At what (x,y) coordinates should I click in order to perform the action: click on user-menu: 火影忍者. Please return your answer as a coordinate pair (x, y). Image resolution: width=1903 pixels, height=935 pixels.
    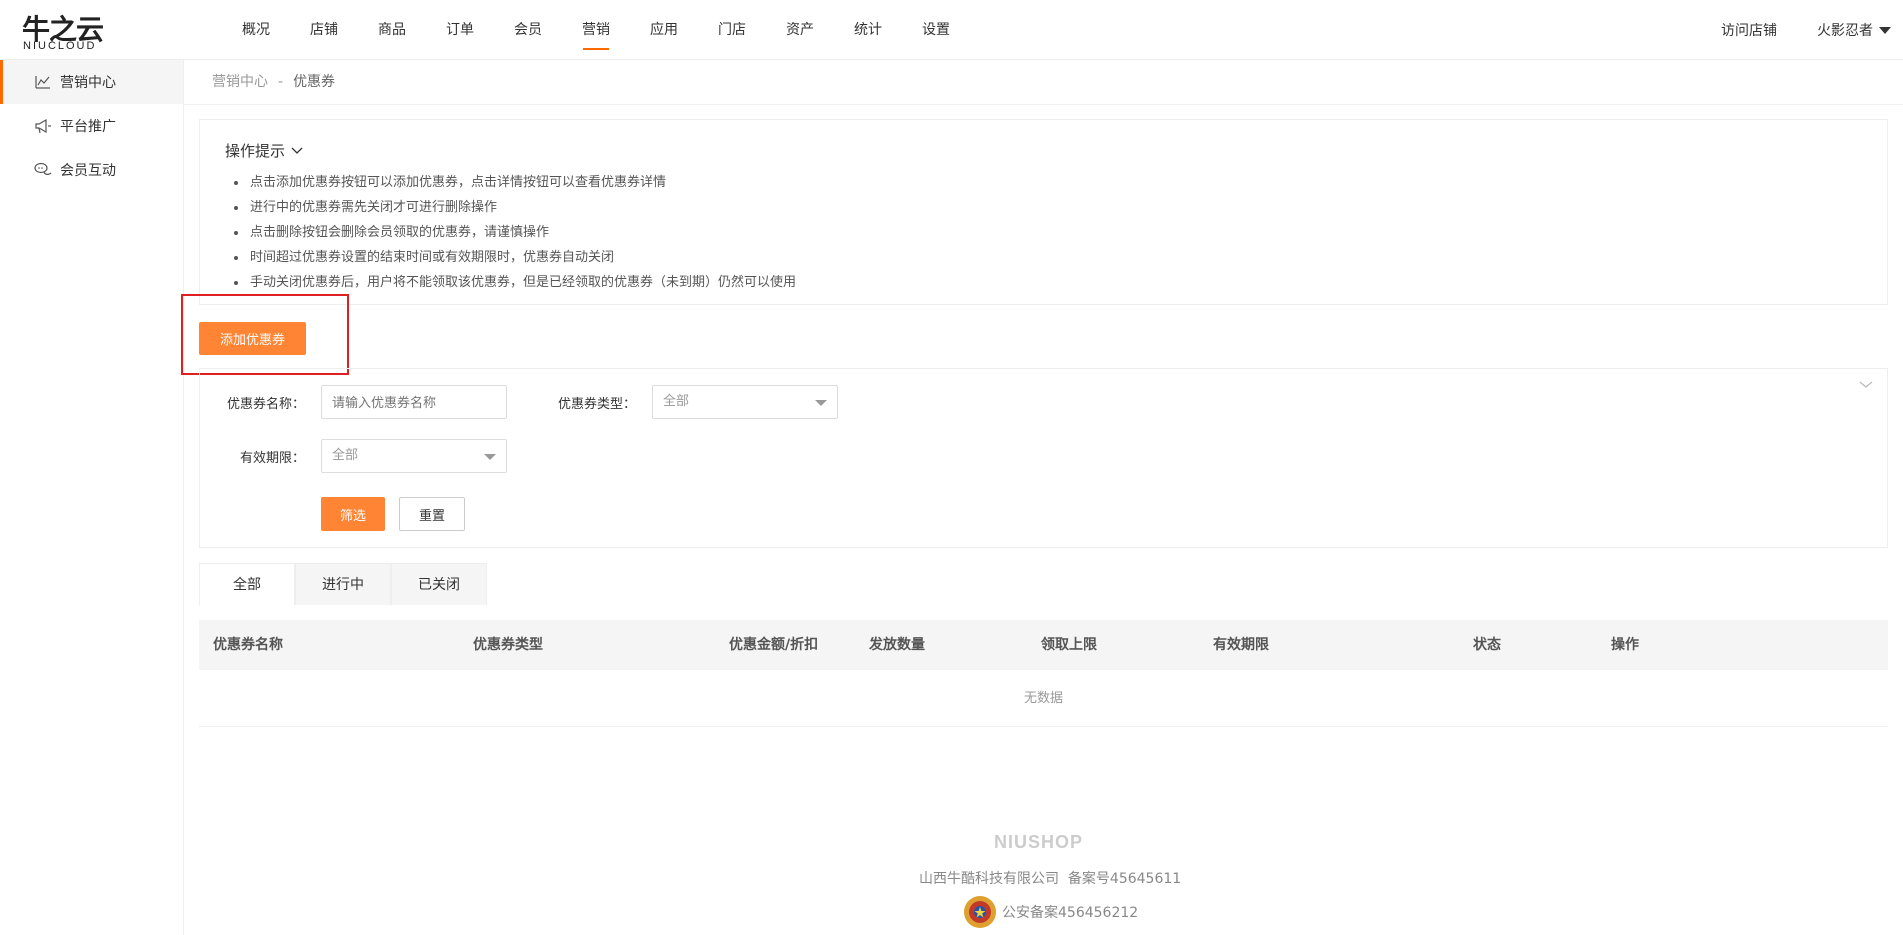
    Looking at the image, I should click on (1854, 30).